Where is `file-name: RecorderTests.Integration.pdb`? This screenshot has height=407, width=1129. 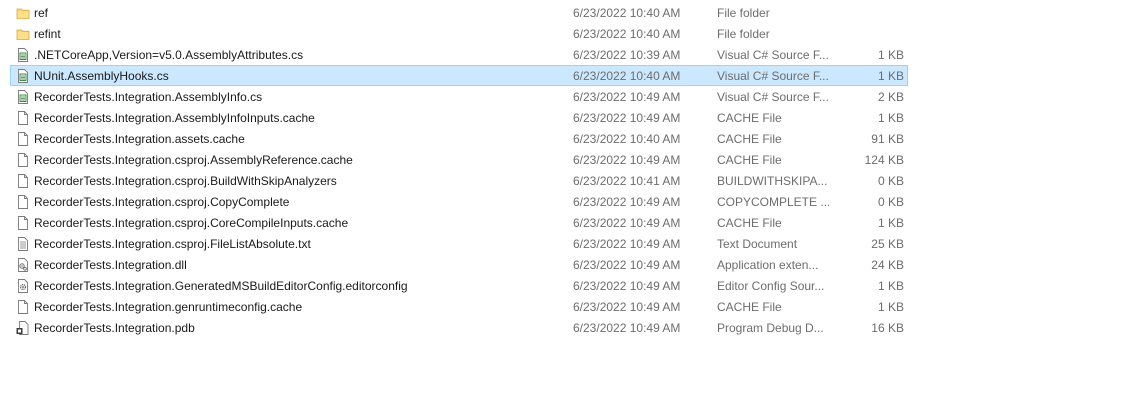
file-name: RecorderTests.Integration.pdb is located at coordinates (114, 328).